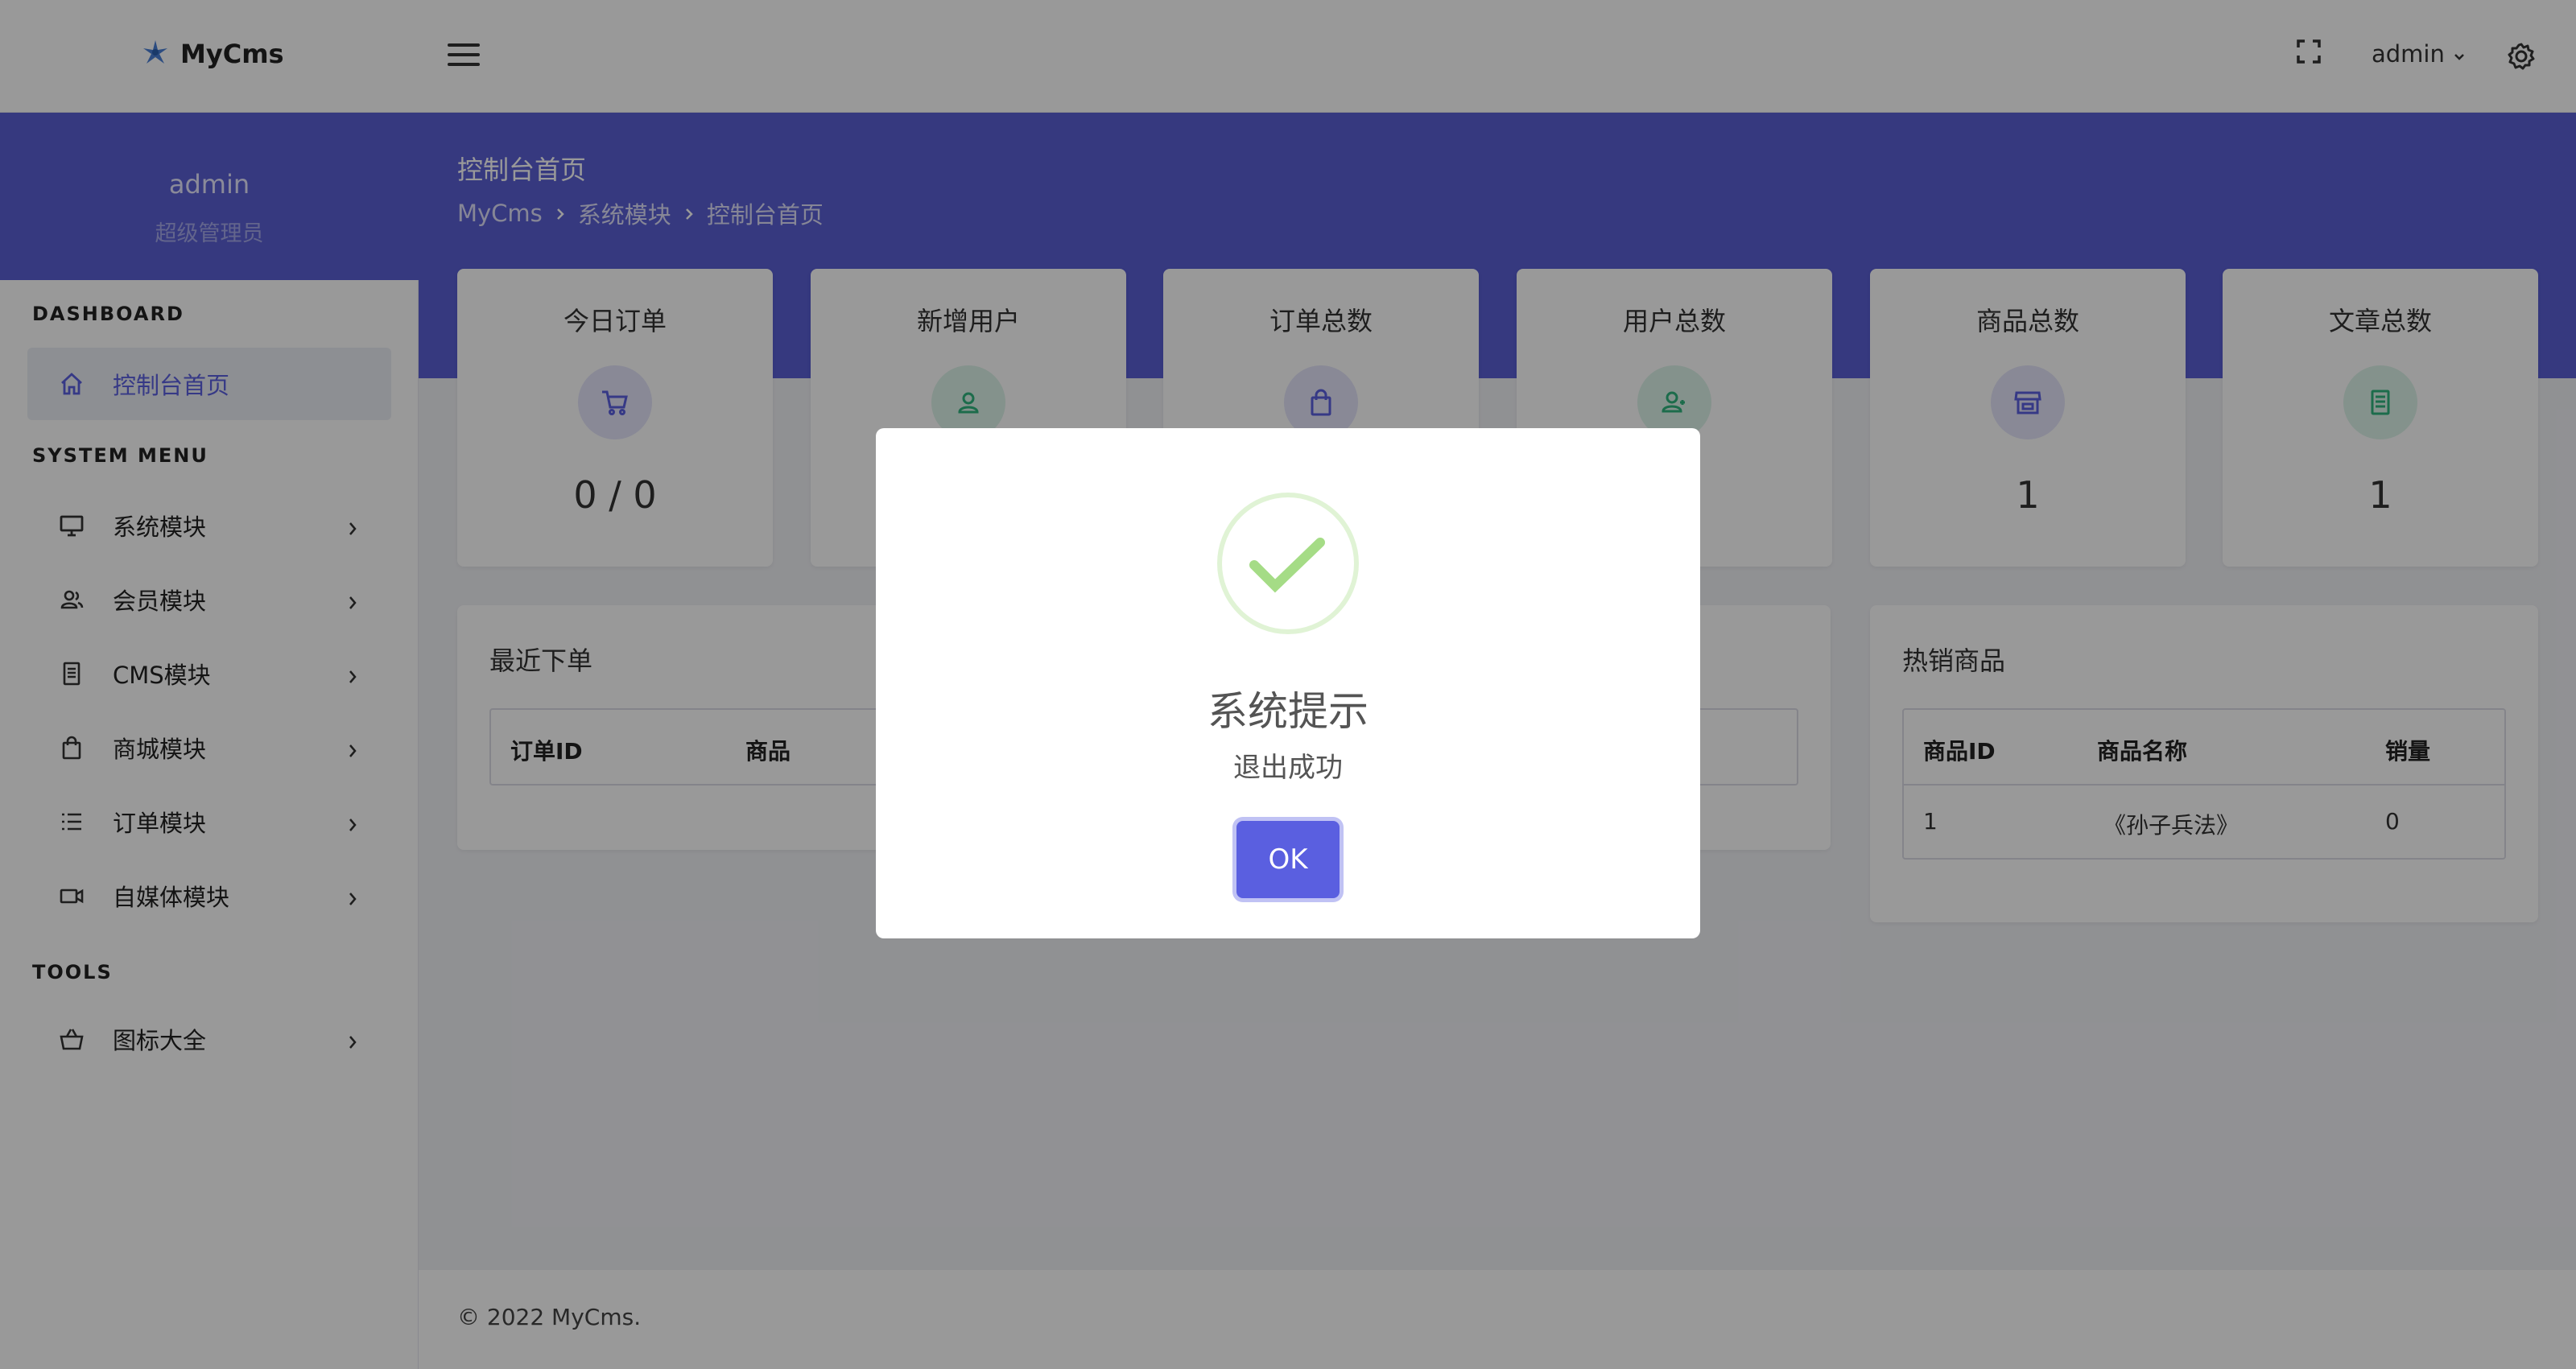  Describe the element at coordinates (1288, 683) in the screenshot. I see `alert-dialog: 系统提示 退出成功 OK` at that location.